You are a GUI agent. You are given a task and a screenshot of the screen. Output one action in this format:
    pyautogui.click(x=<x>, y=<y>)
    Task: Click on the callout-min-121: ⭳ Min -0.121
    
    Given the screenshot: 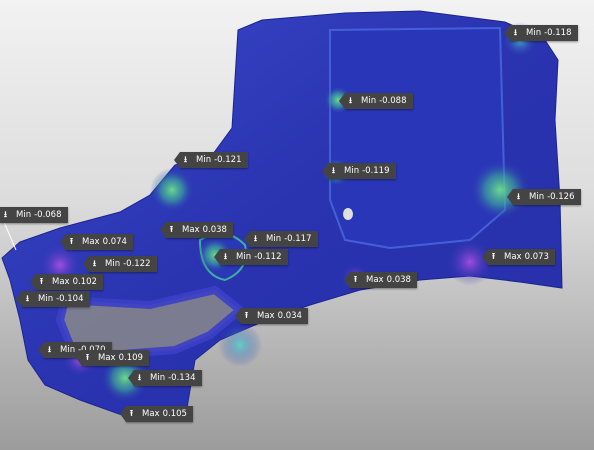 What is the action you would take?
    pyautogui.click(x=211, y=160)
    